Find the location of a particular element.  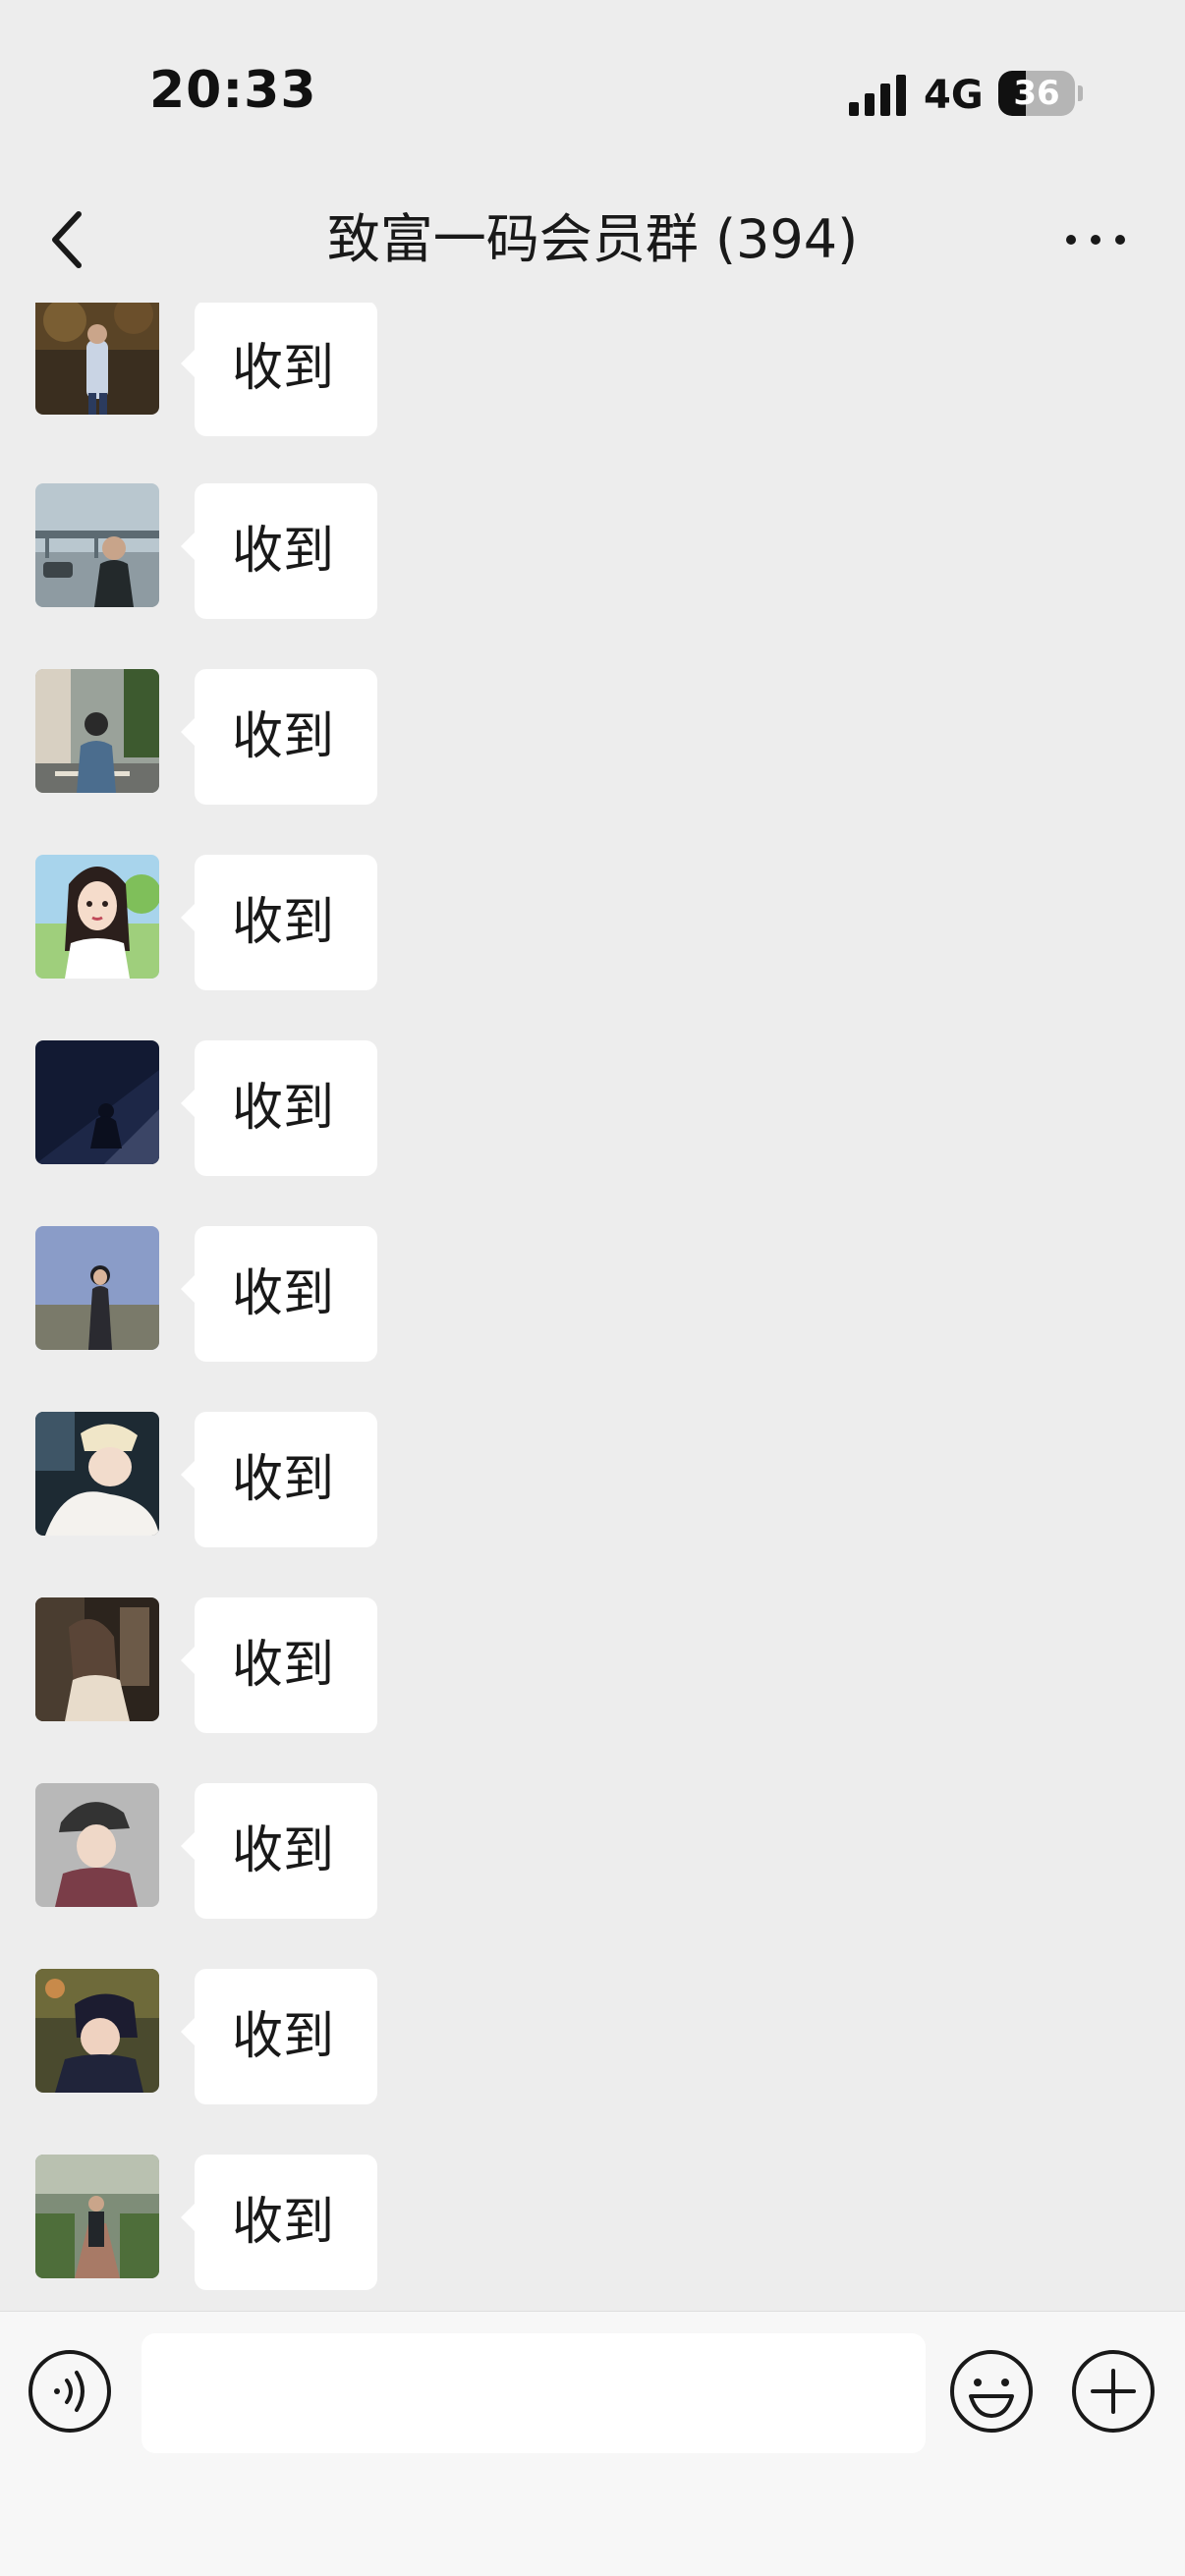

ellipsis-icon is located at coordinates (1096, 240).